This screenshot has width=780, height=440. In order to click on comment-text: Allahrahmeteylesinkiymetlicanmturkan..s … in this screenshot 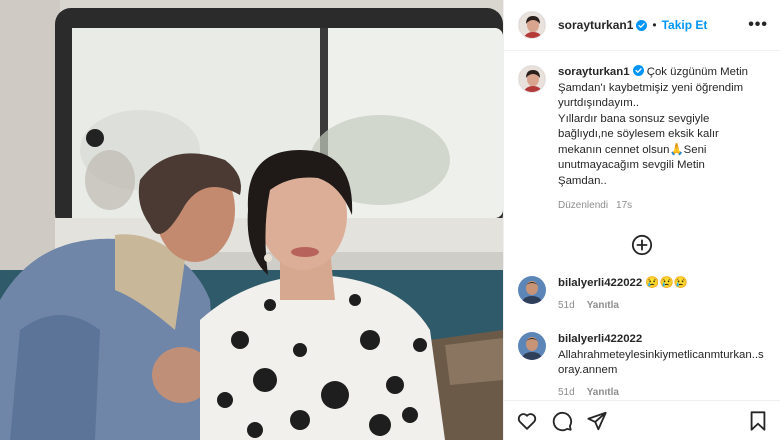, I will do `click(661, 363)`.